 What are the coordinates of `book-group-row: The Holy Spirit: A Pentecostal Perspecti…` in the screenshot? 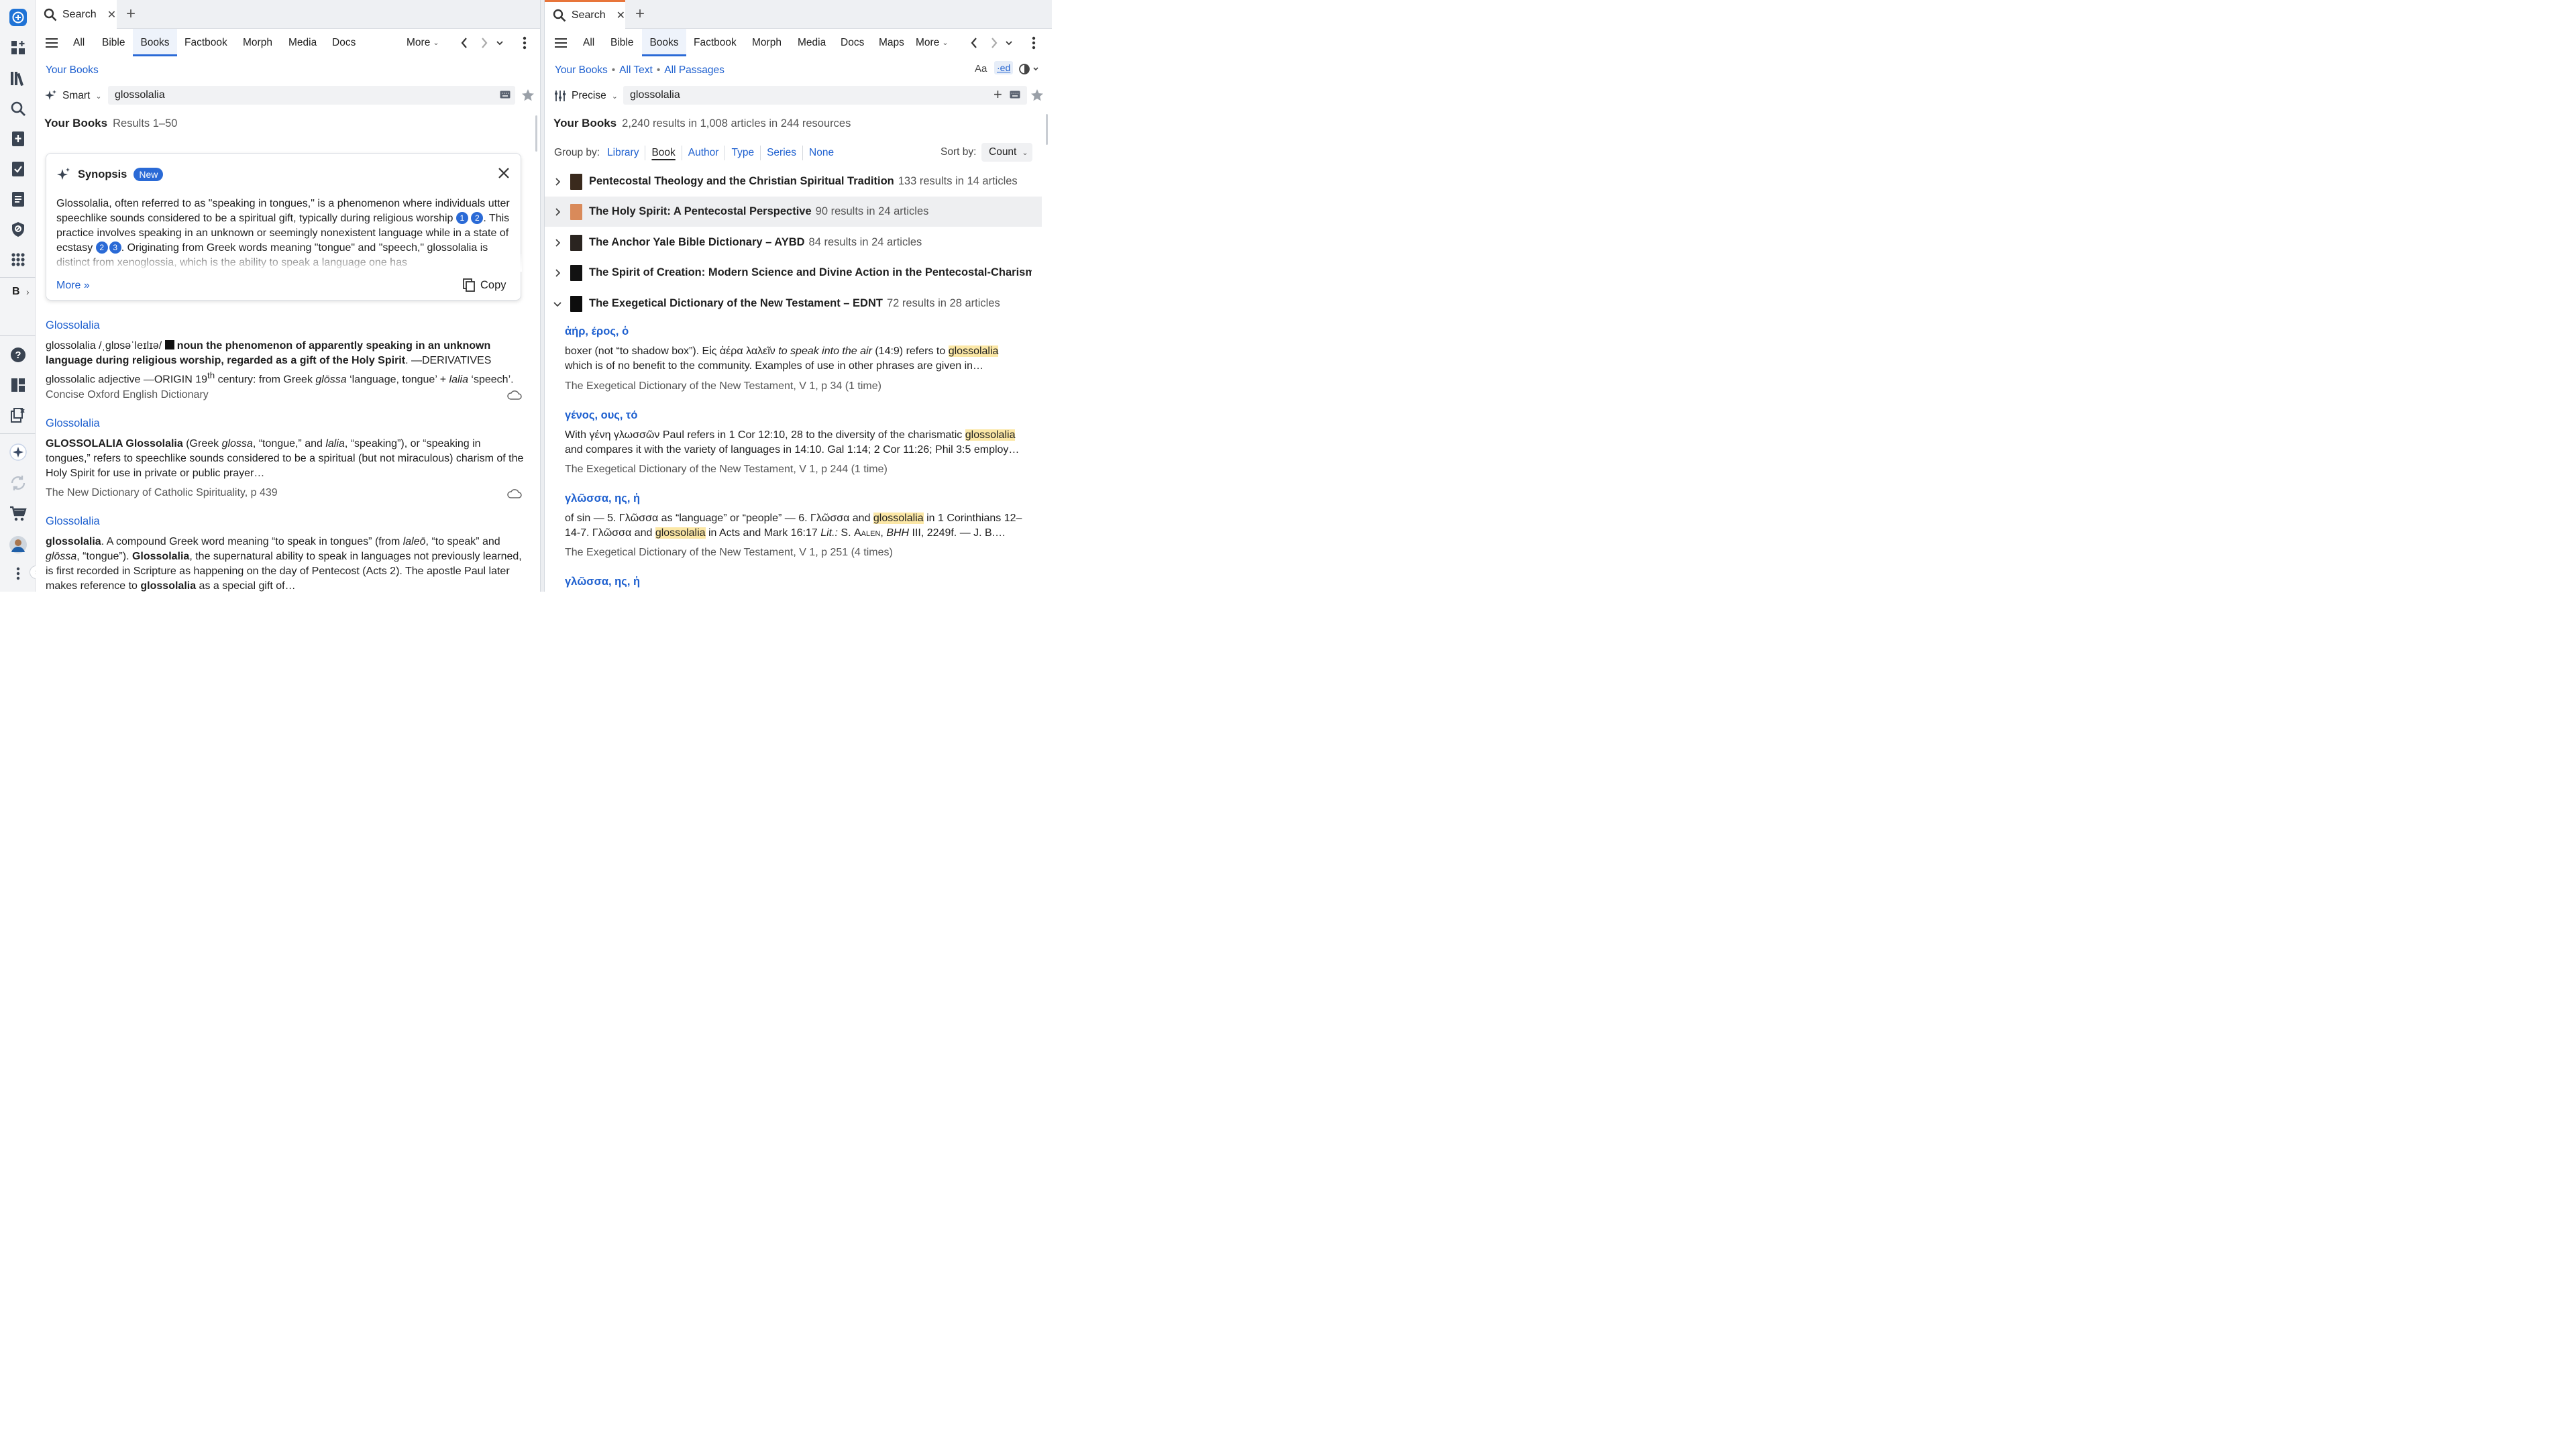 It's located at (793, 212).